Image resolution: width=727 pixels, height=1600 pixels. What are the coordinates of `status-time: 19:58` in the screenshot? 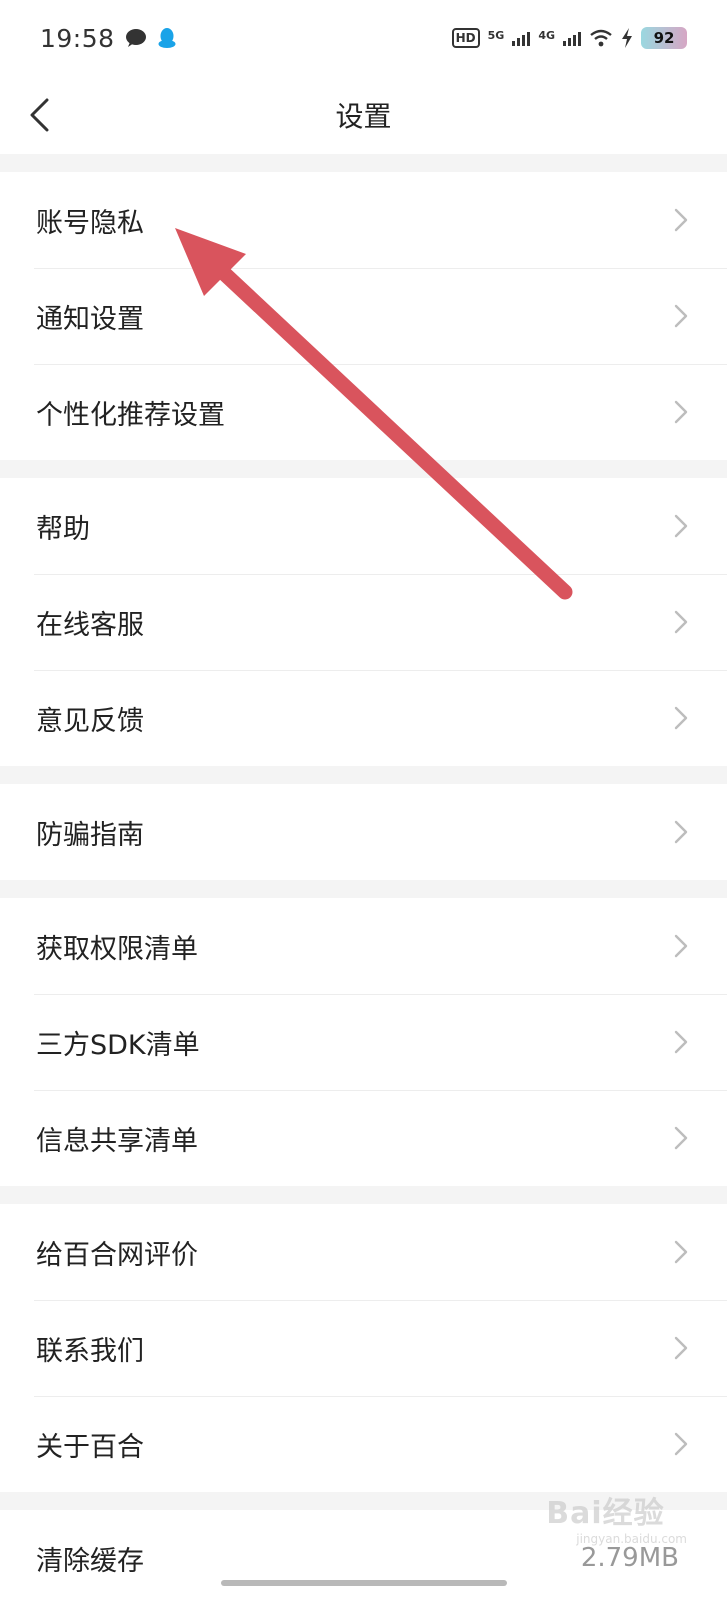 It's located at (77, 38).